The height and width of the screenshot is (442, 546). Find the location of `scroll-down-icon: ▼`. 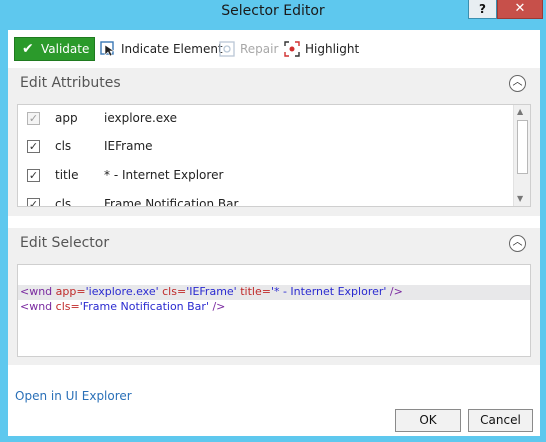

scroll-down-icon: ▼ is located at coordinates (520, 198).